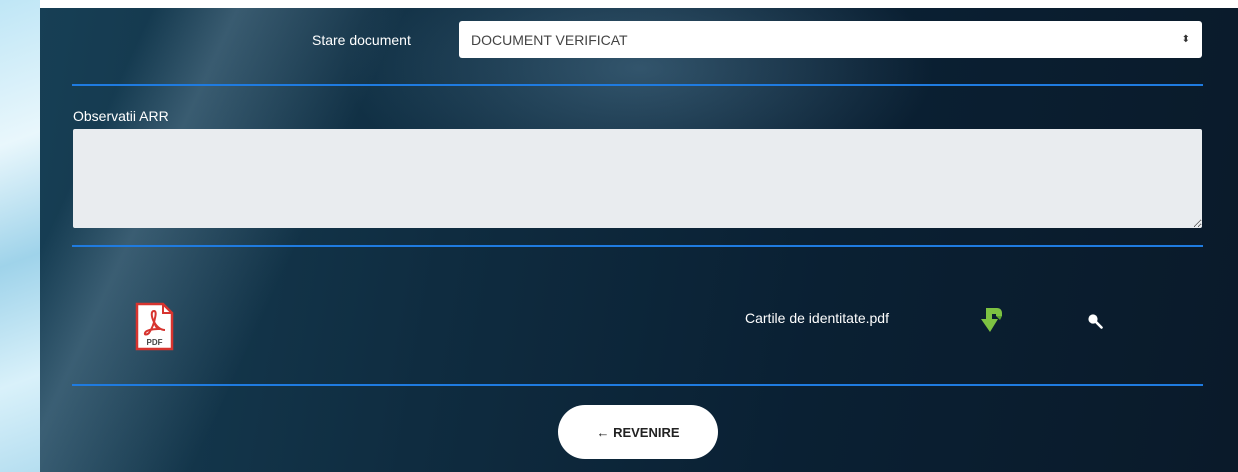 This screenshot has height=472, width=1238. What do you see at coordinates (361, 40) in the screenshot?
I see `state-label: Stare document` at bounding box center [361, 40].